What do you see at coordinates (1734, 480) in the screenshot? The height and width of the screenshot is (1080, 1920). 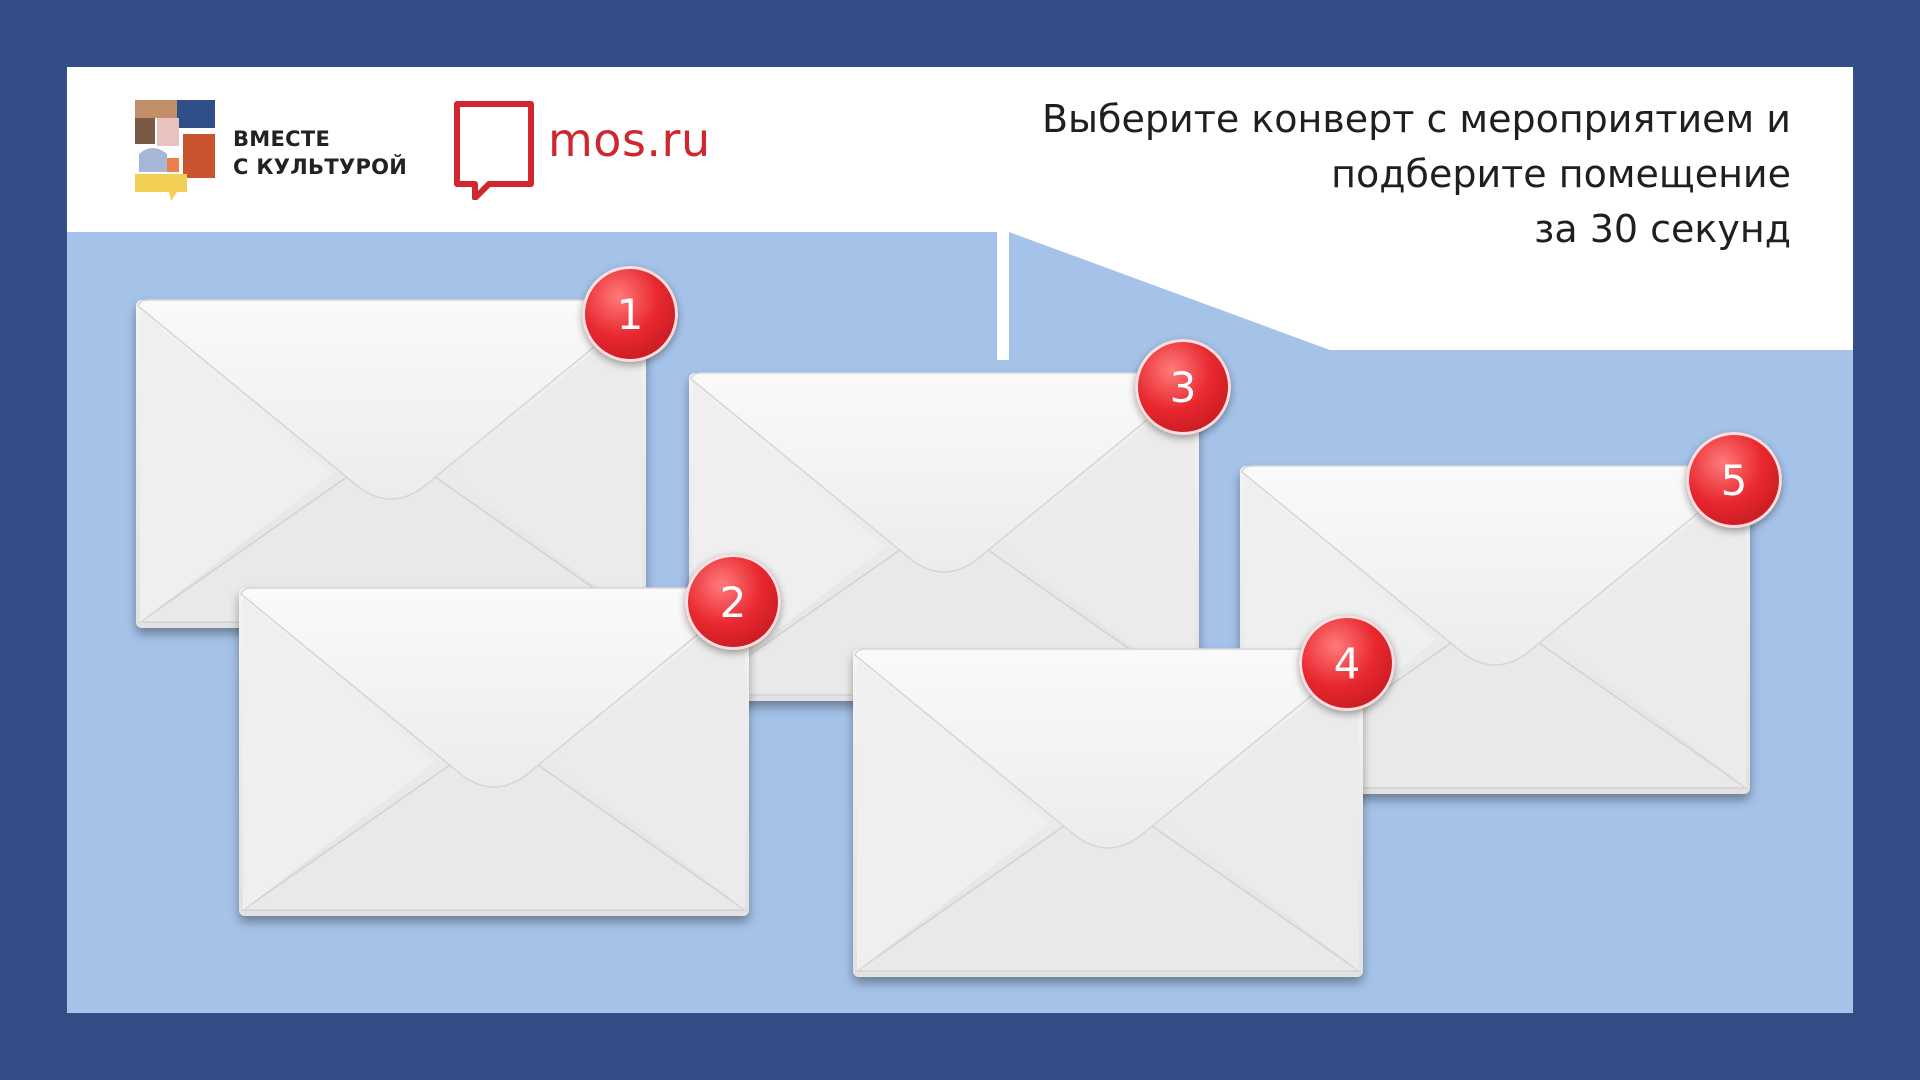 I see `envelope-number-badge-5: 5` at bounding box center [1734, 480].